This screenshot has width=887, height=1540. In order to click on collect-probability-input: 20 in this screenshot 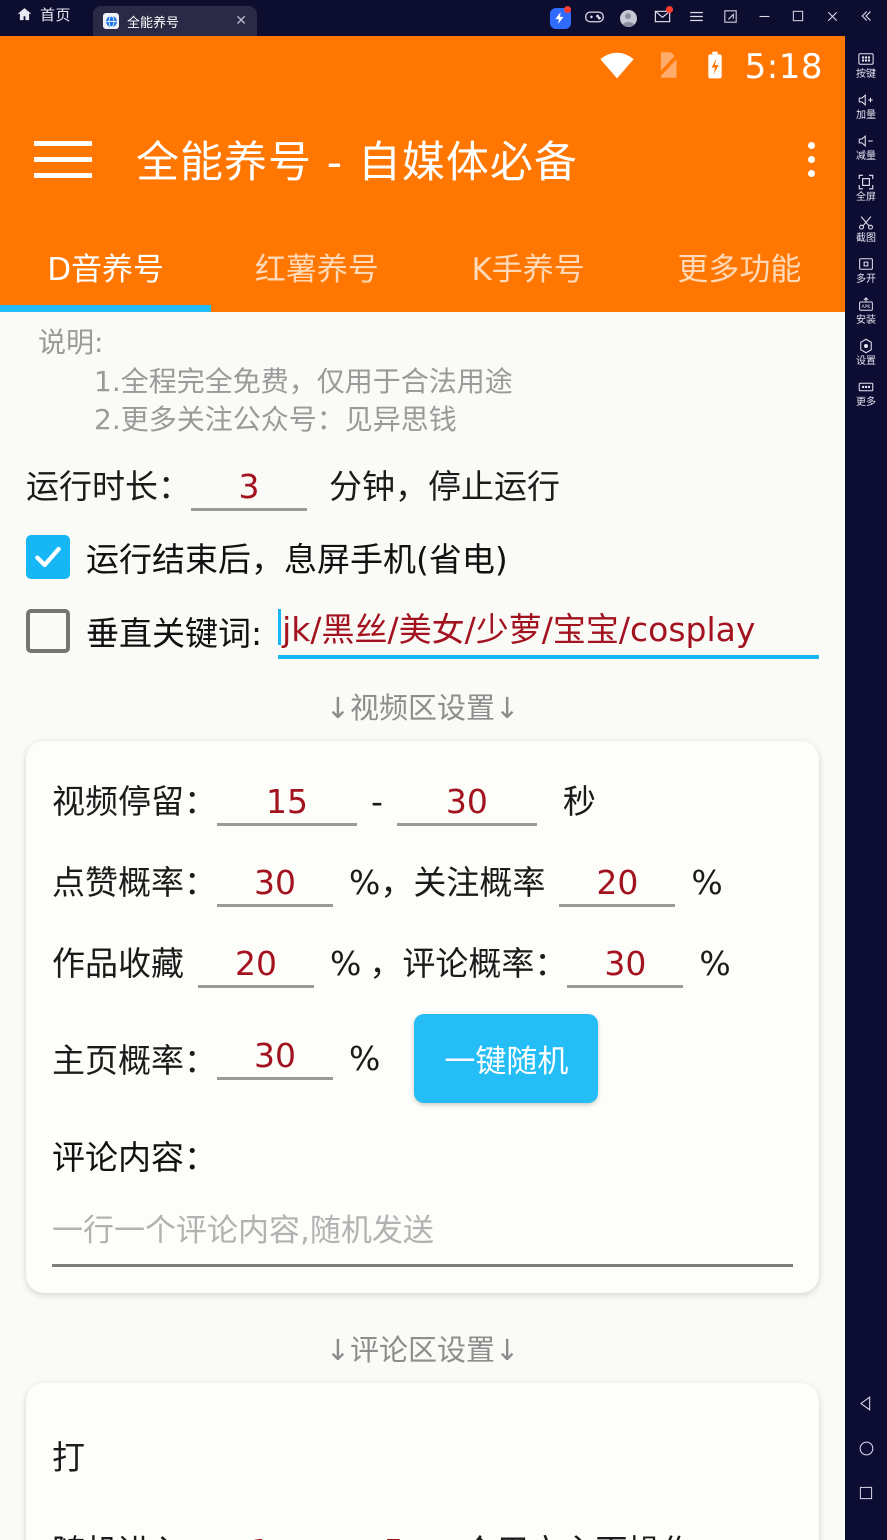, I will do `click(256, 966)`.